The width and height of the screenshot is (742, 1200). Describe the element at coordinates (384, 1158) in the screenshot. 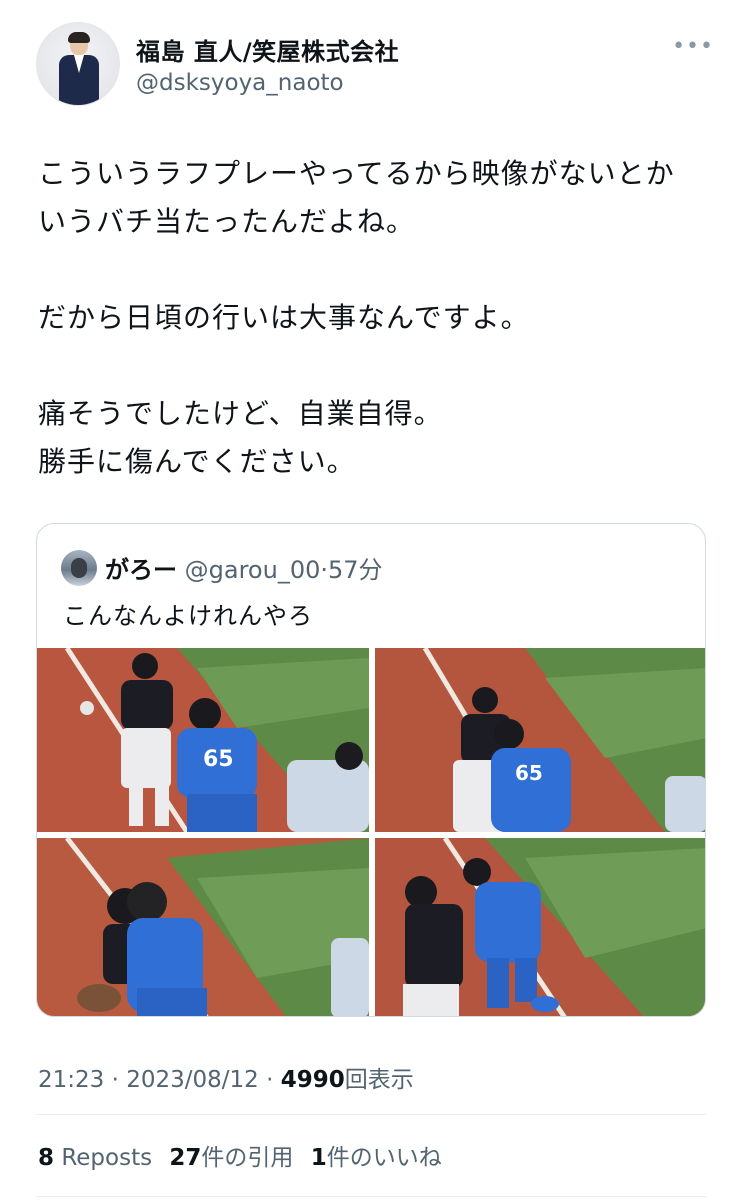

I see `likes-label: 件のいいね` at that location.